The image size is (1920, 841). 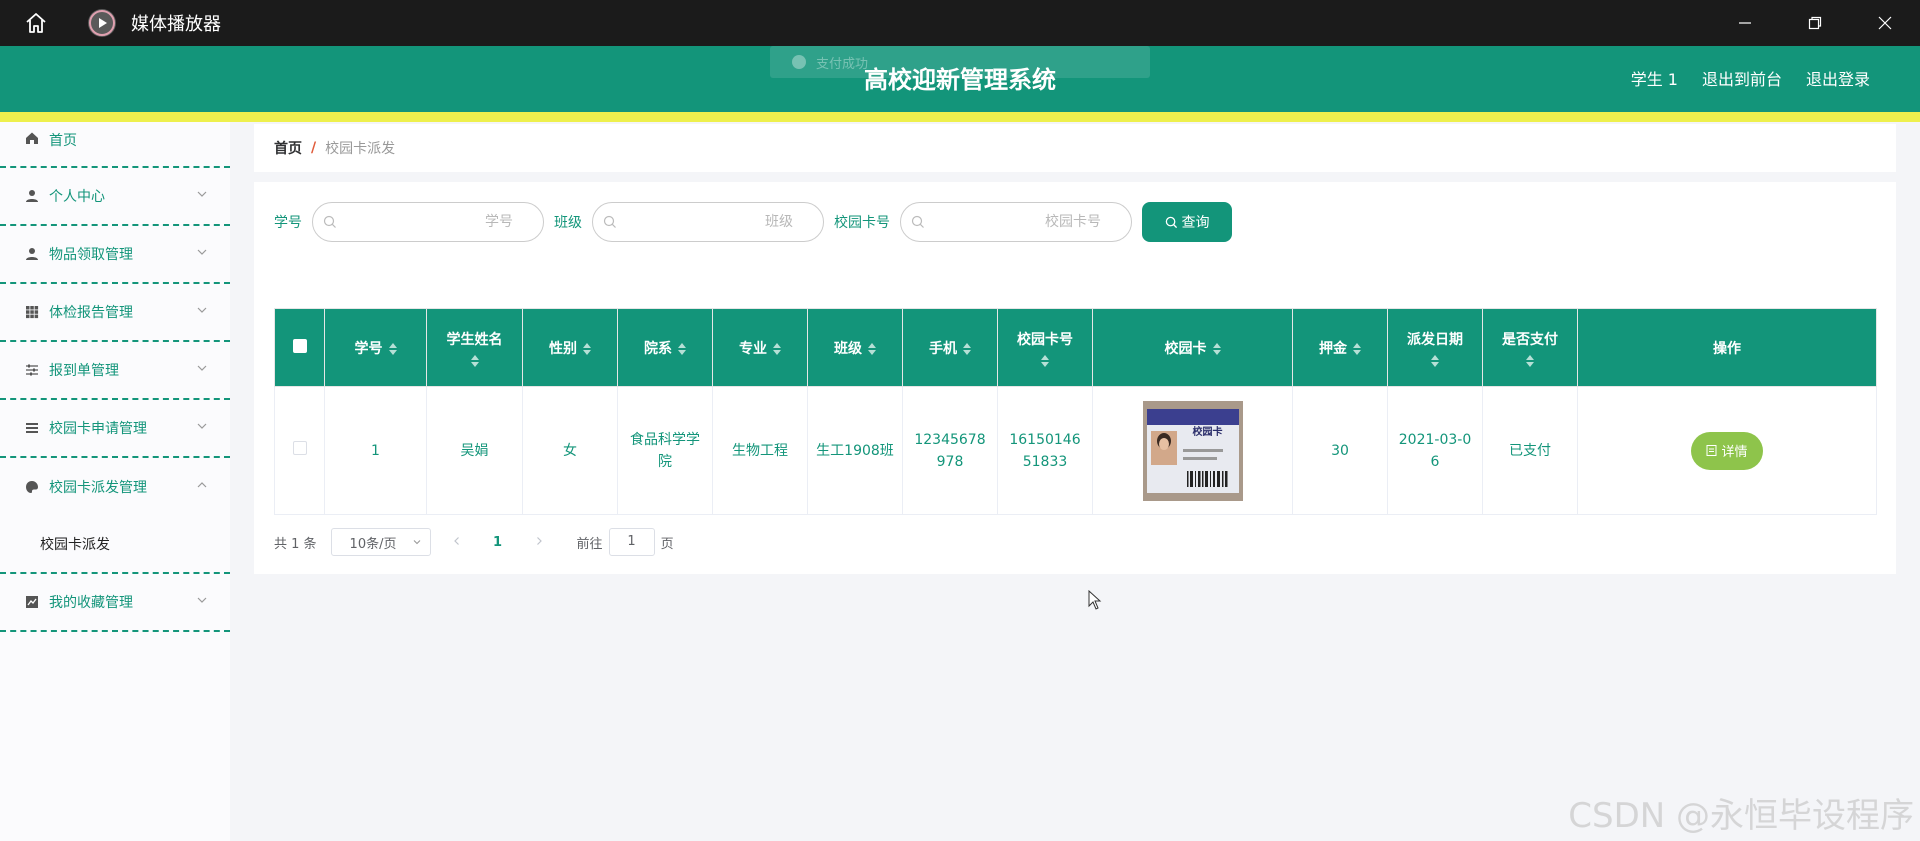 What do you see at coordinates (665, 347) in the screenshot?
I see `column-header-dept: 院系` at bounding box center [665, 347].